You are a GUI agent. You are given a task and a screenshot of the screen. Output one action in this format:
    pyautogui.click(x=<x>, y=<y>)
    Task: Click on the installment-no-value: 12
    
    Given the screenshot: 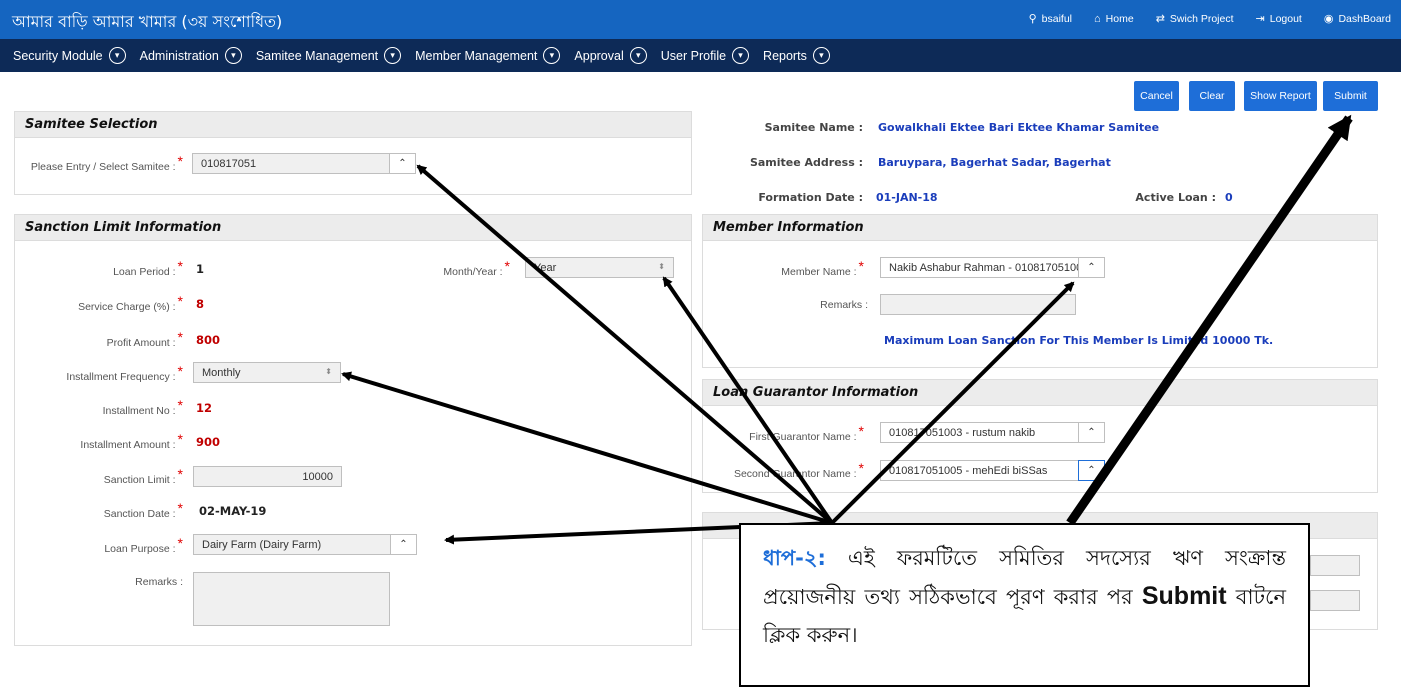 What is the action you would take?
    pyautogui.click(x=204, y=408)
    